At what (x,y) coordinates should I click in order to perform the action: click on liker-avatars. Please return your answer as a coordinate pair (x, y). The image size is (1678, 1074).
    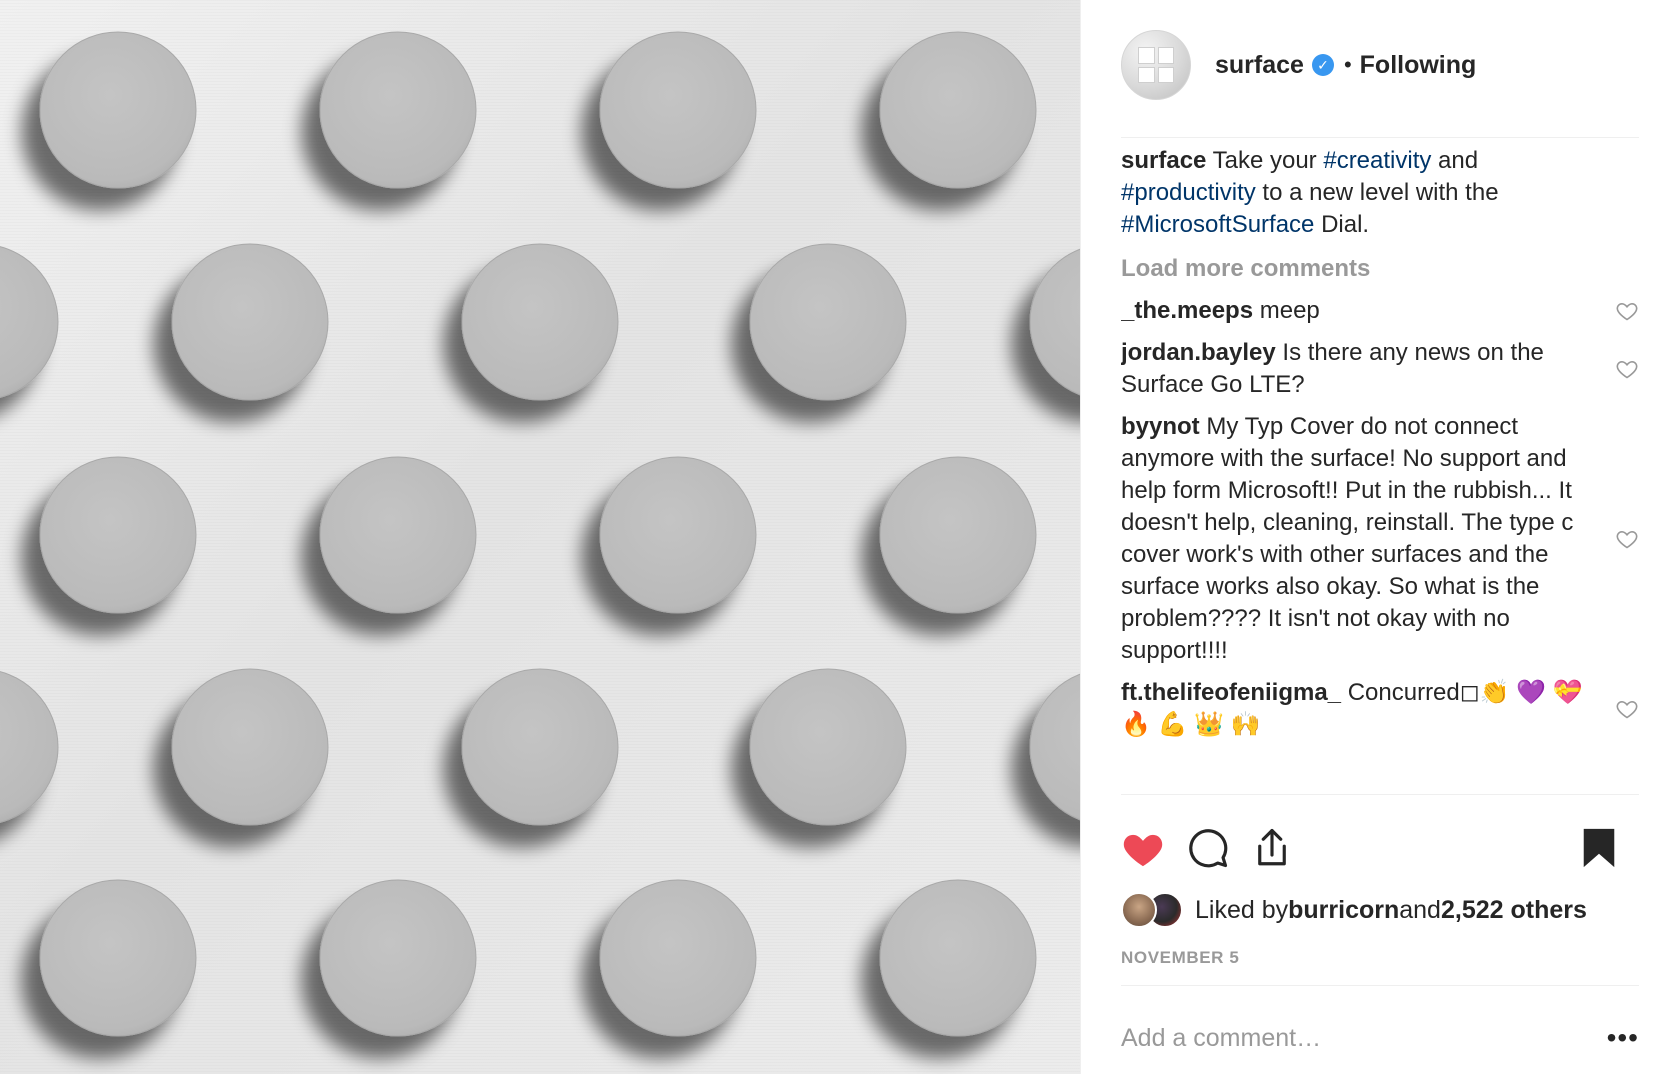
    Looking at the image, I should click on (1155, 910).